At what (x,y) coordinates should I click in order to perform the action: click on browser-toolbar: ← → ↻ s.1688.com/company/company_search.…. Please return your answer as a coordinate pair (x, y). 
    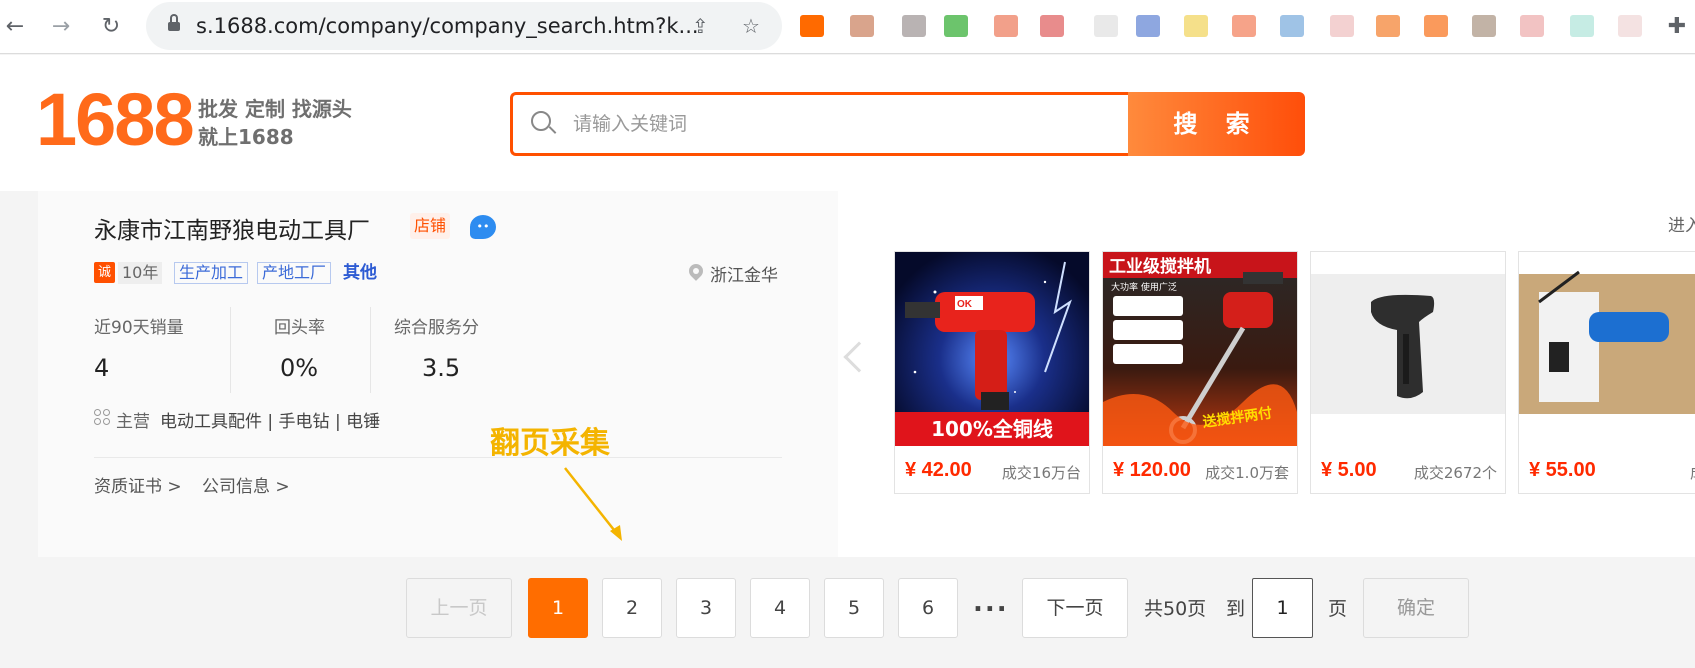
    Looking at the image, I should click on (847, 27).